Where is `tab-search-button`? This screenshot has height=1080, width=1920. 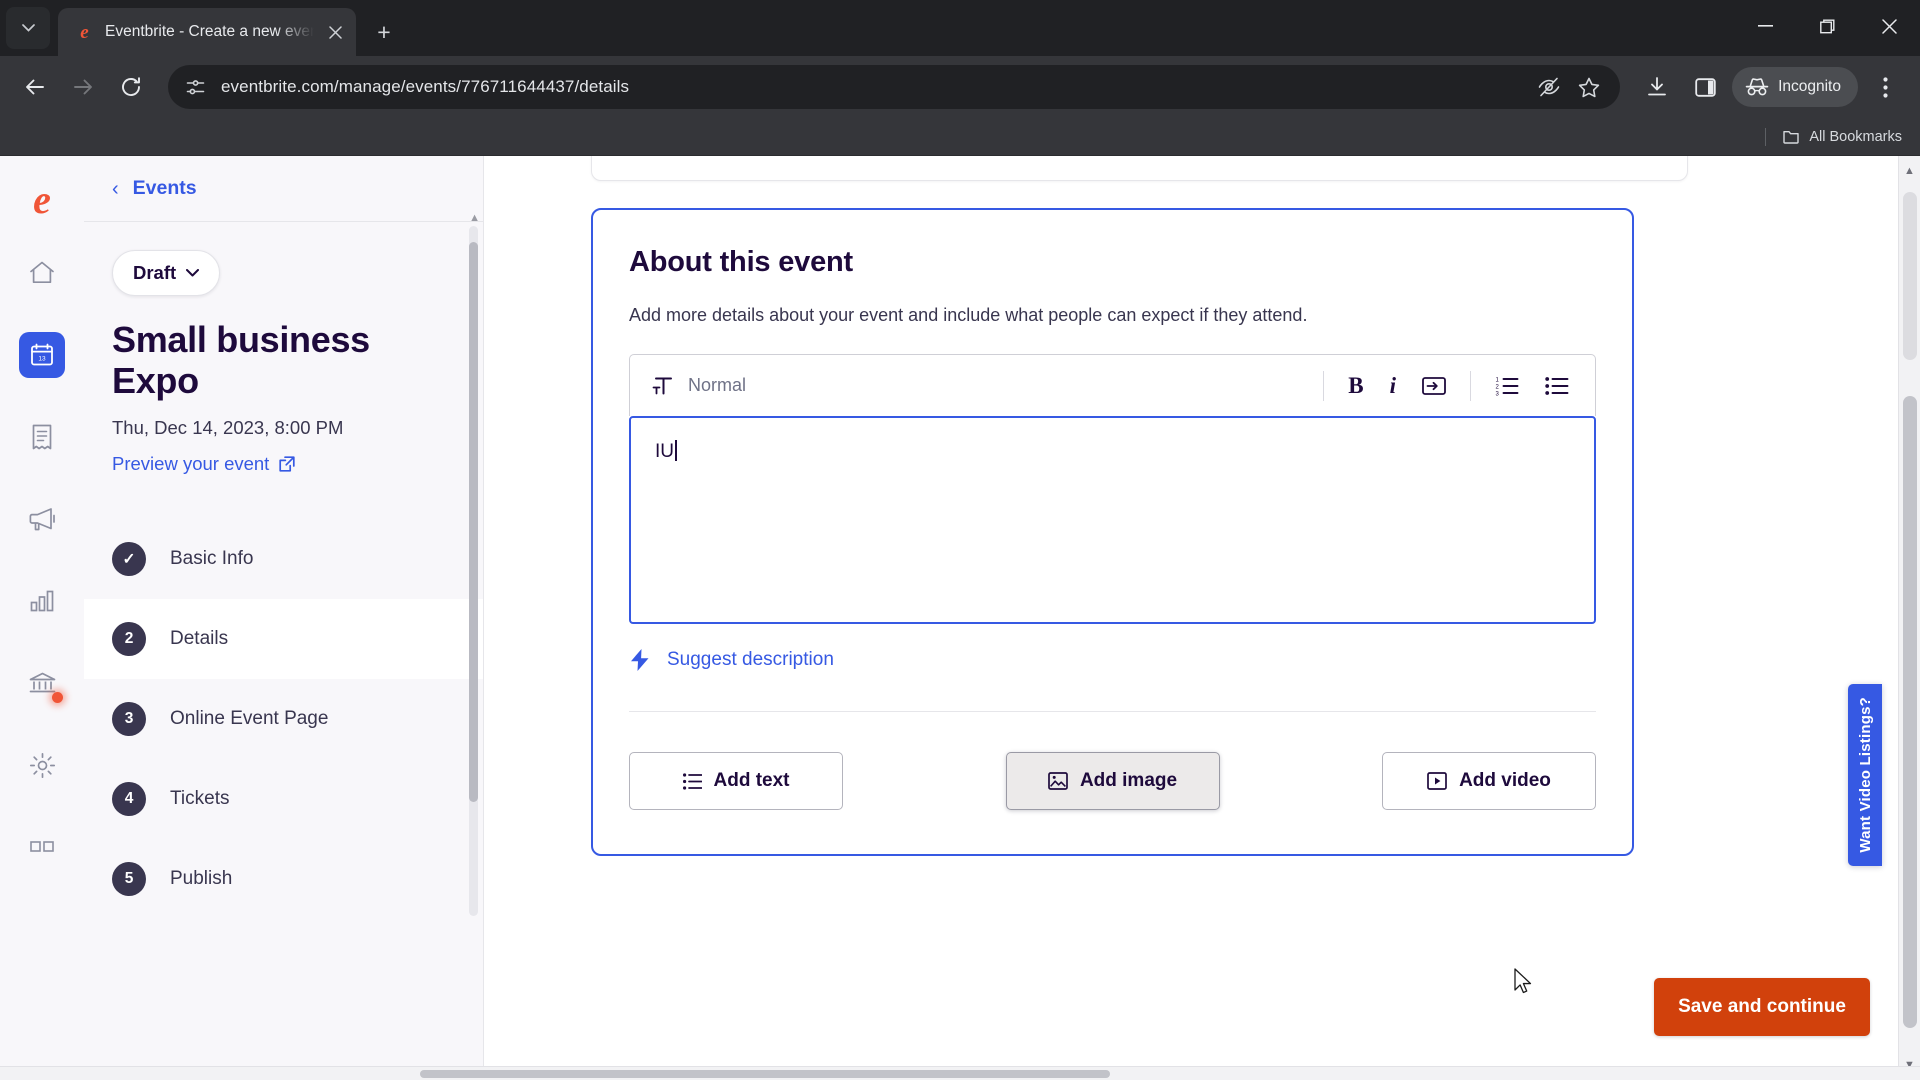
tab-search-button is located at coordinates (28, 28).